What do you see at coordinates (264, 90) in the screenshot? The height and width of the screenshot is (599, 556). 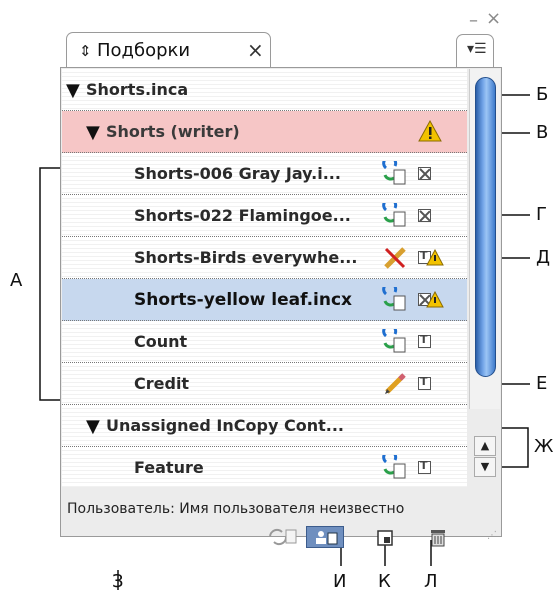 I see `list-item-document: ▼ Shorts.inca` at bounding box center [264, 90].